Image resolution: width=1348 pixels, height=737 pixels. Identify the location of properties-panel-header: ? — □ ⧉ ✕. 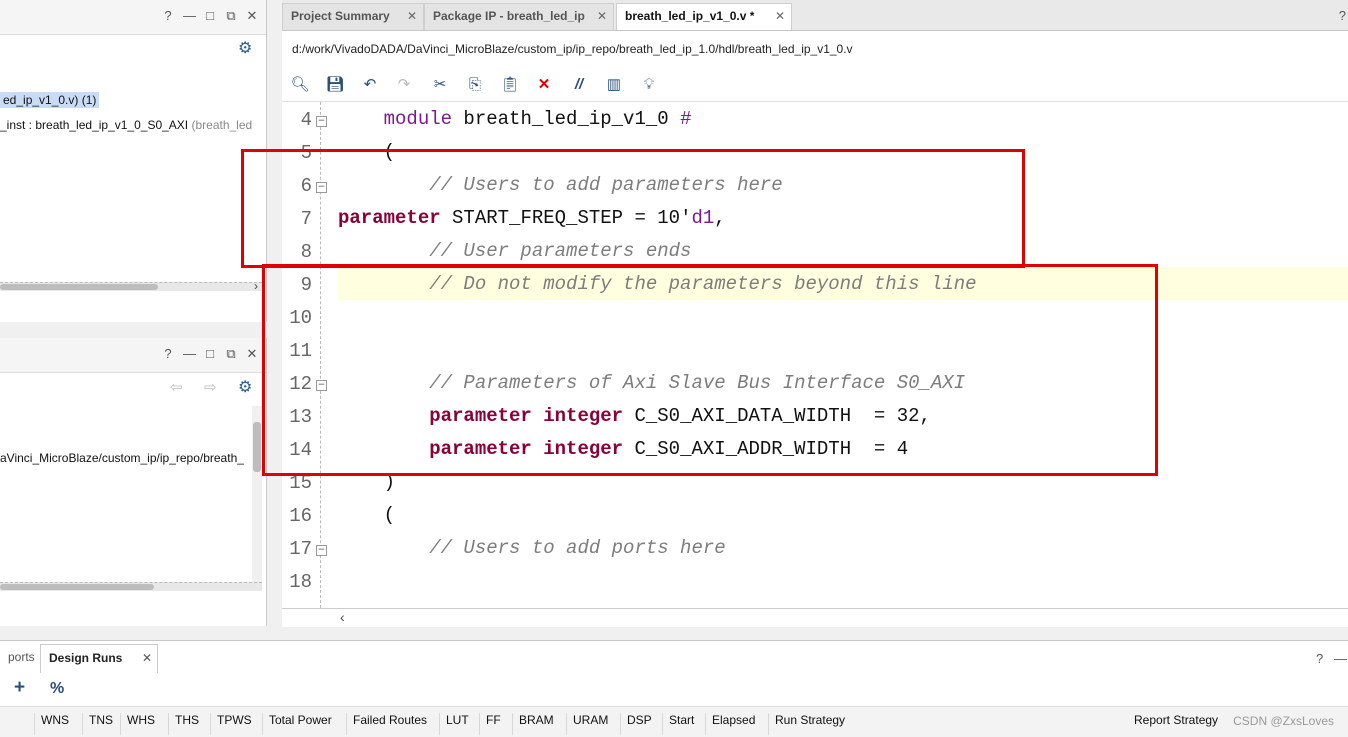
(133, 355).